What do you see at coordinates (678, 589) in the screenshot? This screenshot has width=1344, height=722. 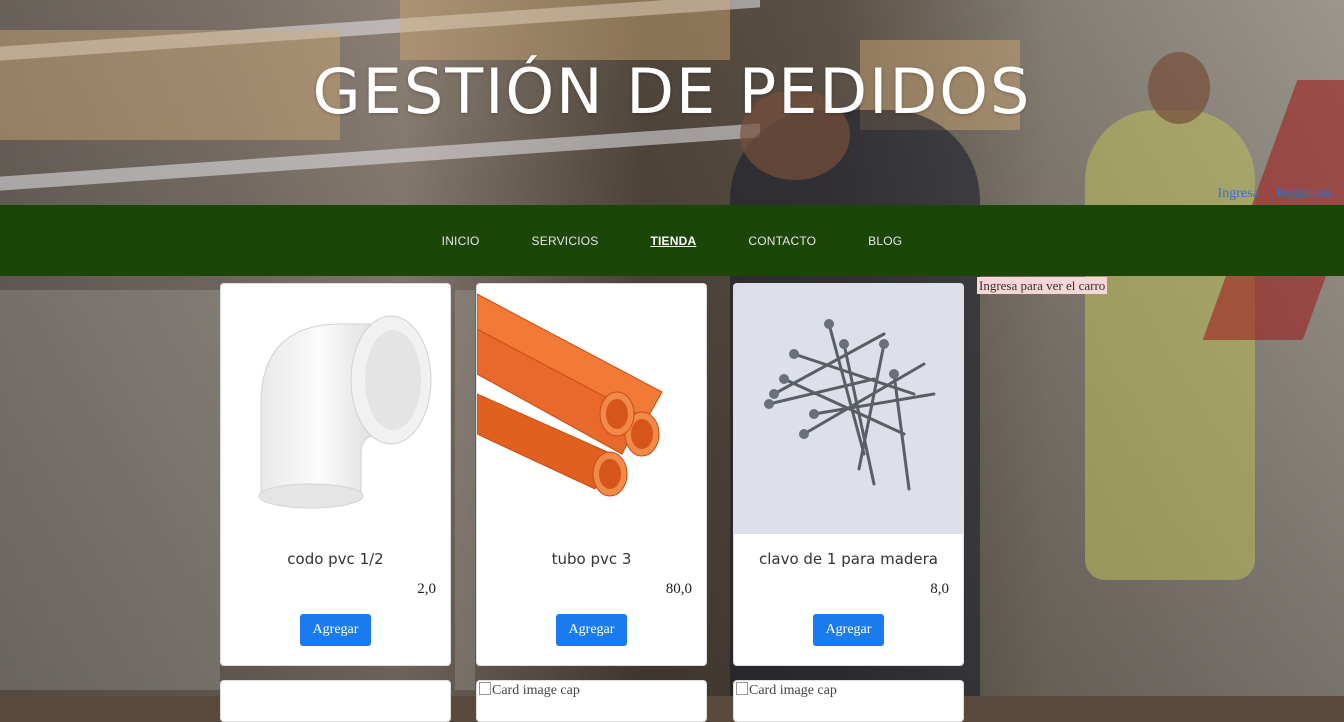 I see `product-price: 80,0` at bounding box center [678, 589].